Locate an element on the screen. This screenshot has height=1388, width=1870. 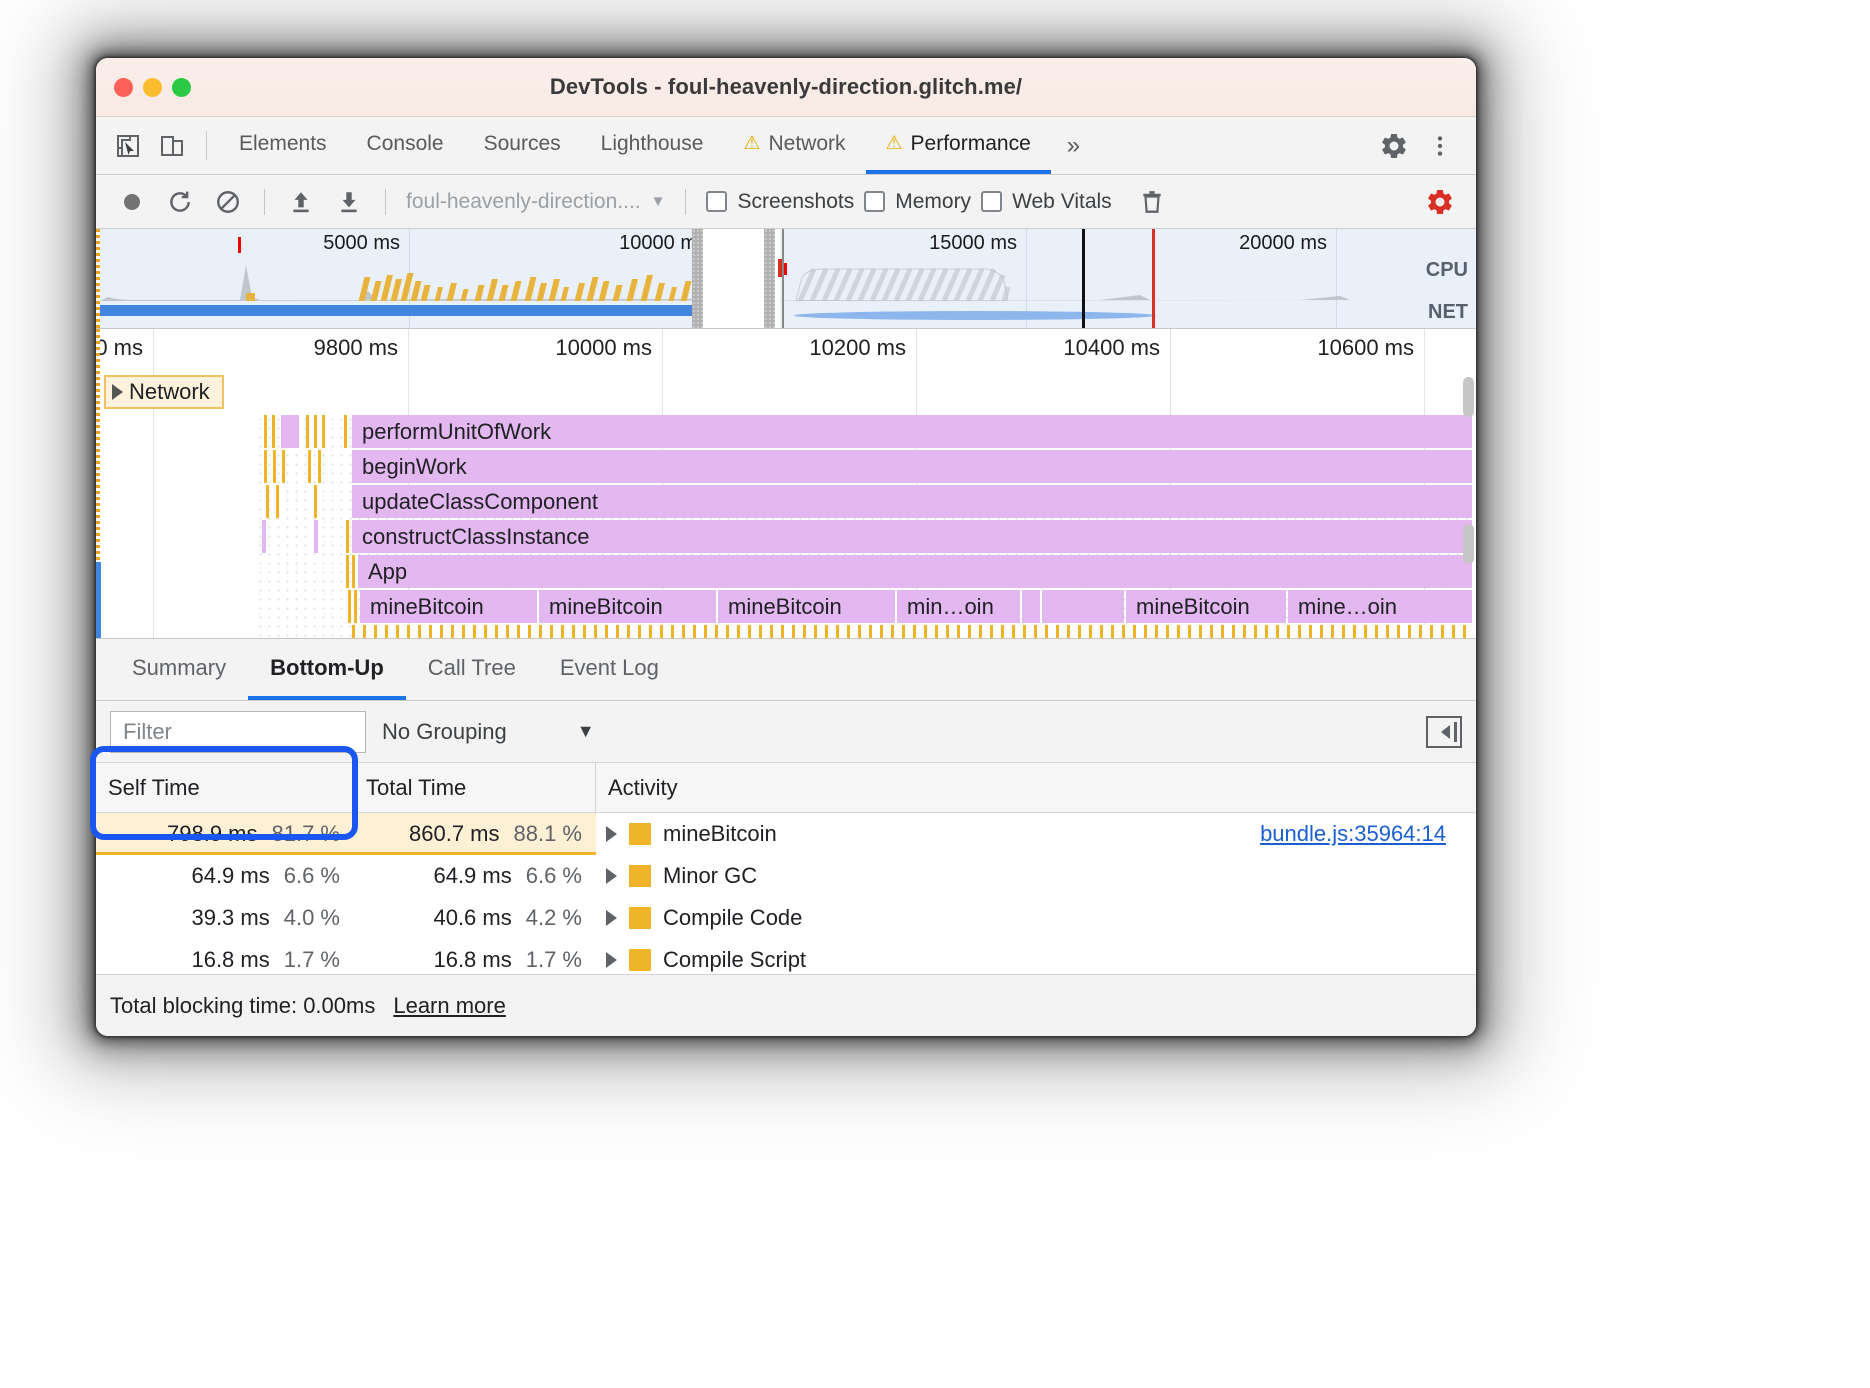
checkbox-web-vitals: Web Vitals is located at coordinates (1046, 202).